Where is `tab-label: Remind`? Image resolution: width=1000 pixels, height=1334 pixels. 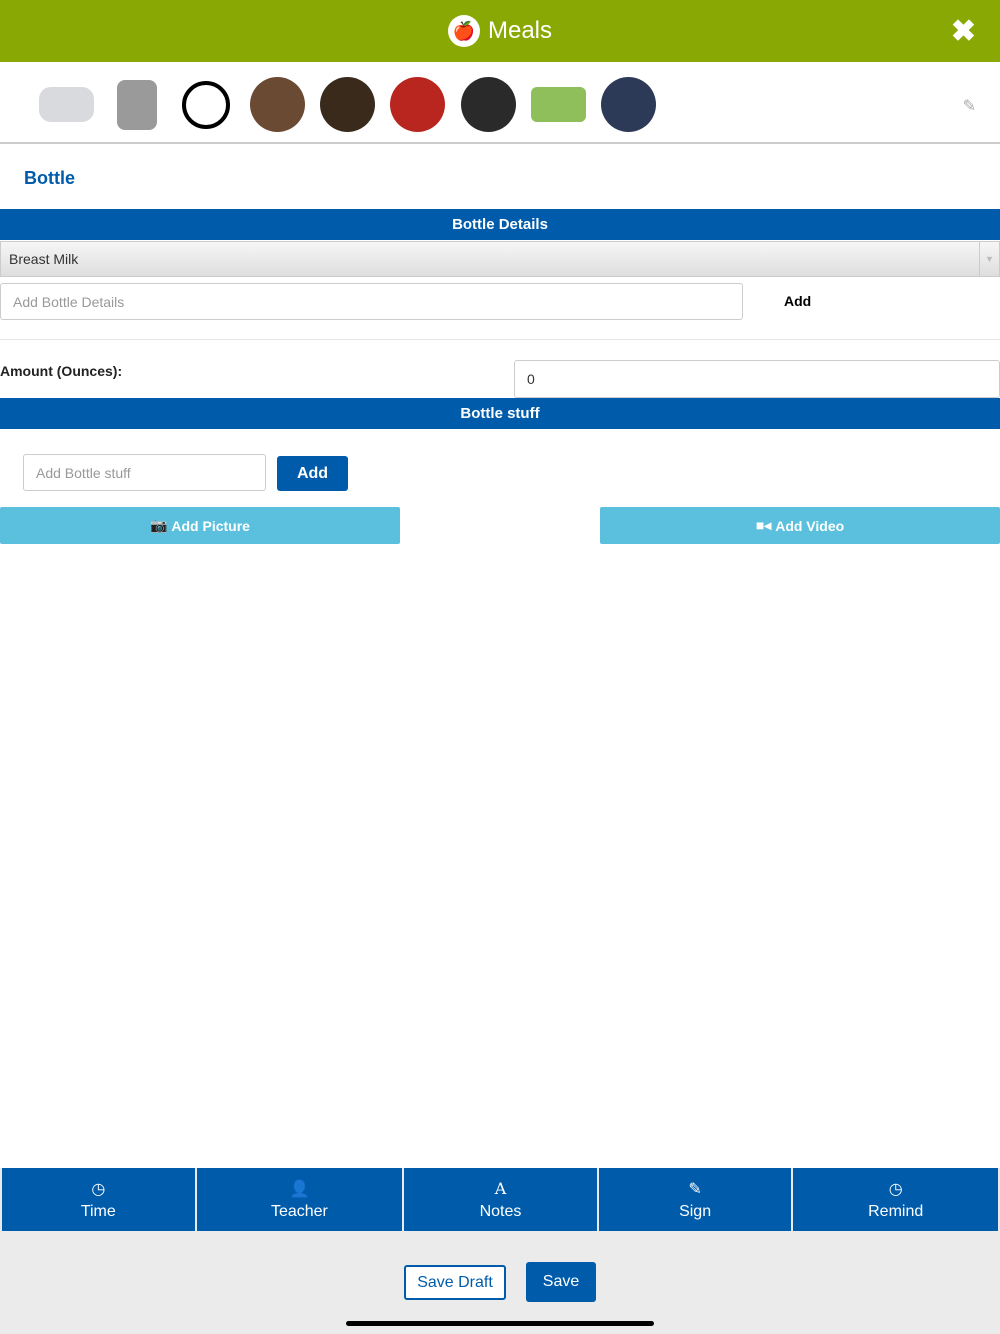
tab-label: Remind is located at coordinates (896, 1211).